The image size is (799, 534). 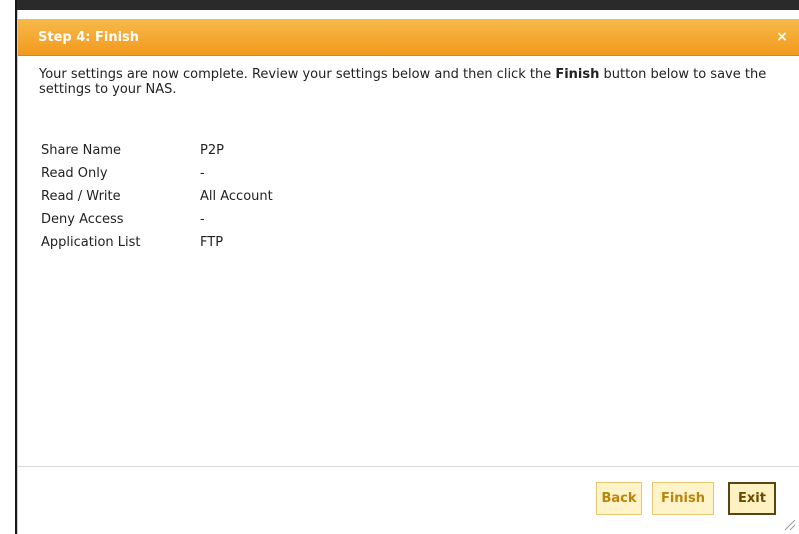 What do you see at coordinates (157, 173) in the screenshot?
I see `summary-row-read-only: Read Only -` at bounding box center [157, 173].